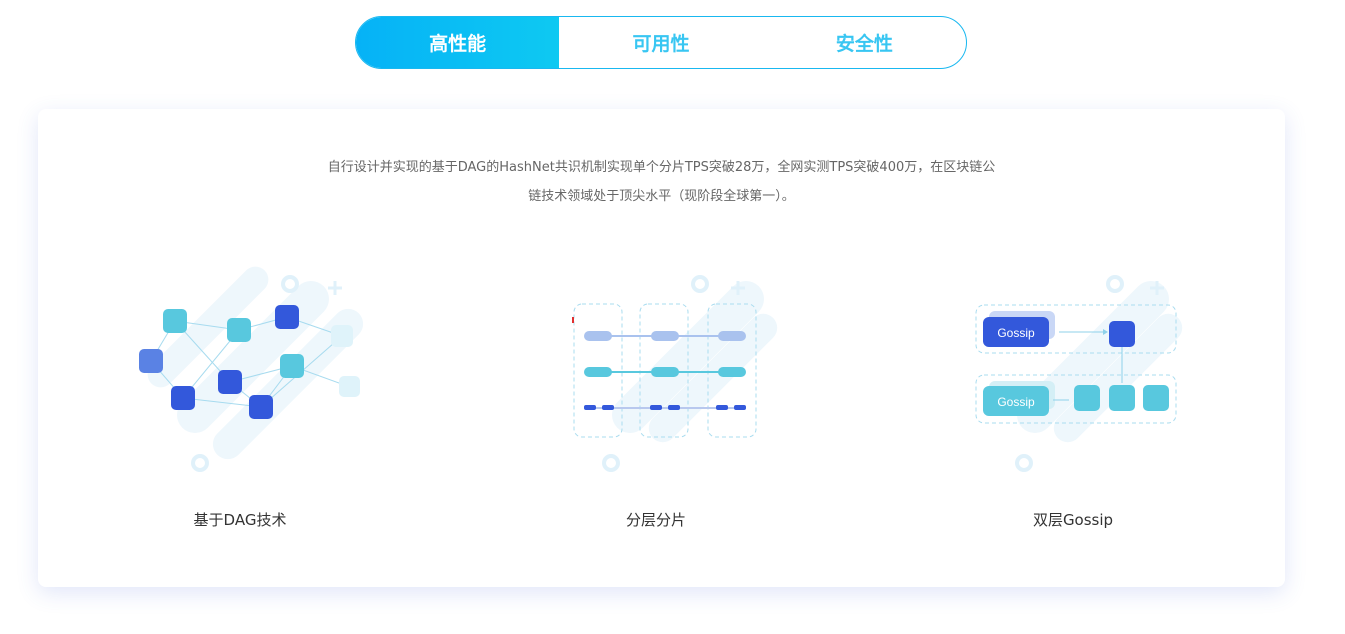  I want to click on sharding-layers-icon, so click(675, 373).